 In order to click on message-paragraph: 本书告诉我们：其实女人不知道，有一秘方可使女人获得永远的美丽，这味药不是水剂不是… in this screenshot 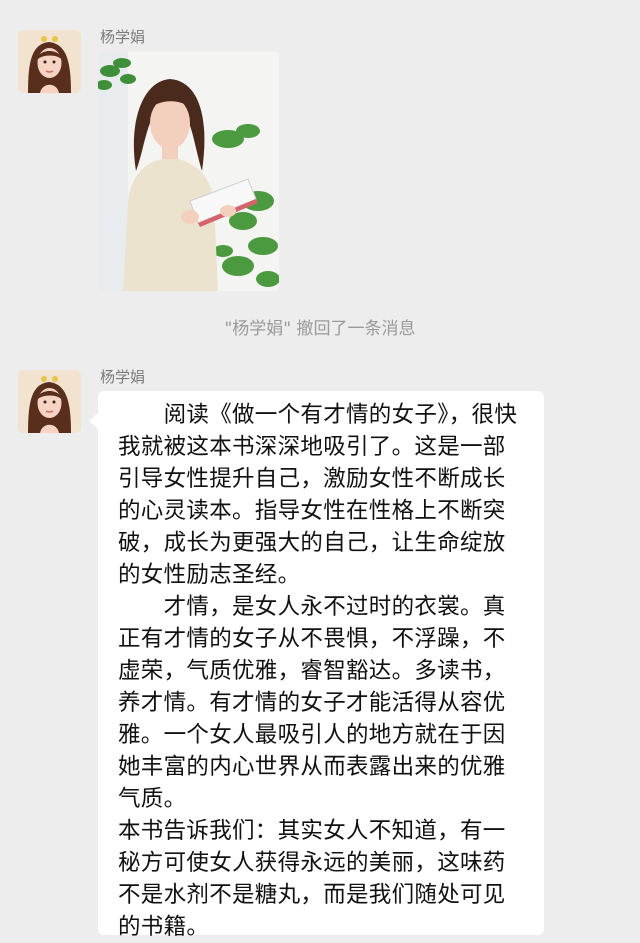, I will do `click(312, 879)`.